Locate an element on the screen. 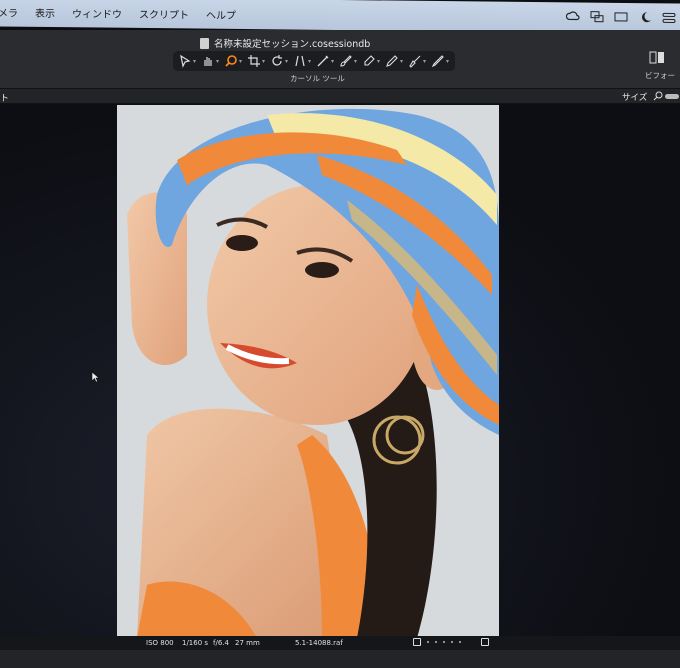  picker-tool: ▾ is located at coordinates (325, 61).